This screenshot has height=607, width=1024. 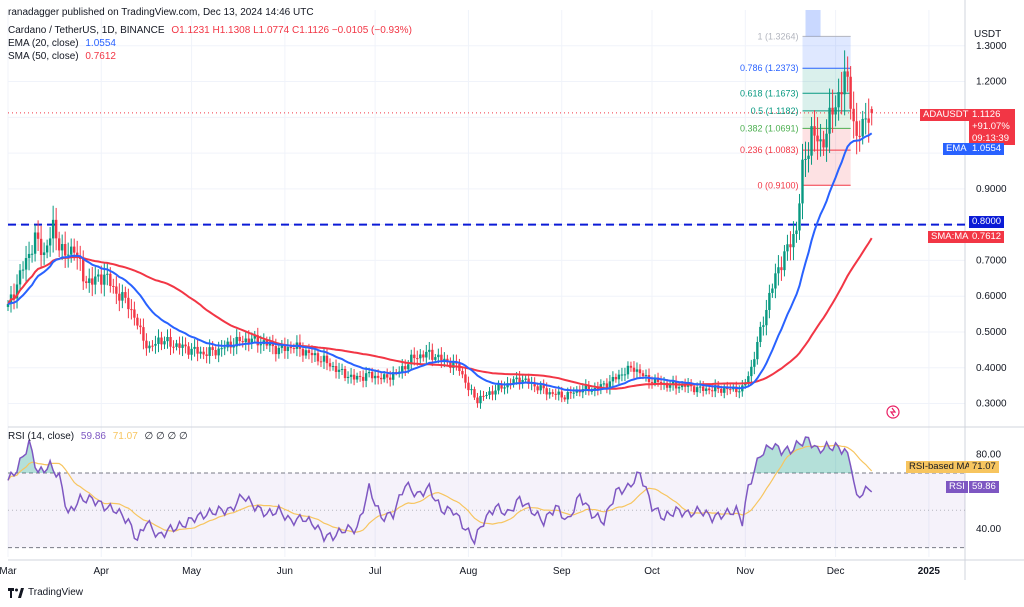 I want to click on rsi-legend-extra: ∅ ∅ ∅ ∅, so click(x=166, y=436).